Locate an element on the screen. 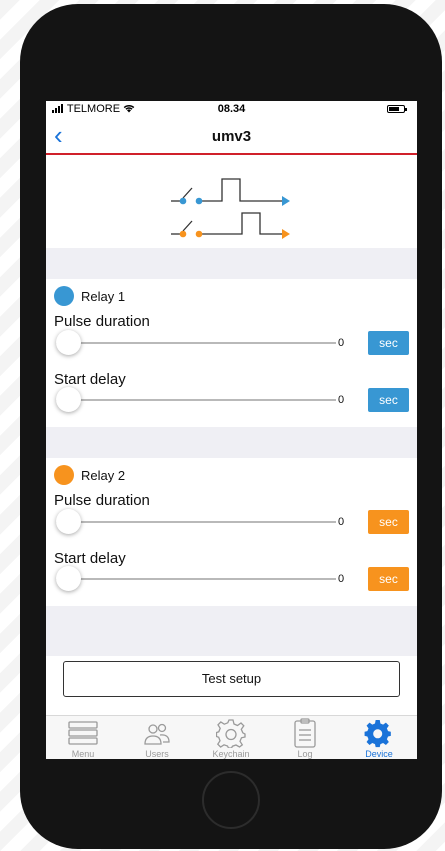 The height and width of the screenshot is (851, 445). gear-outline-icon is located at coordinates (231, 733).